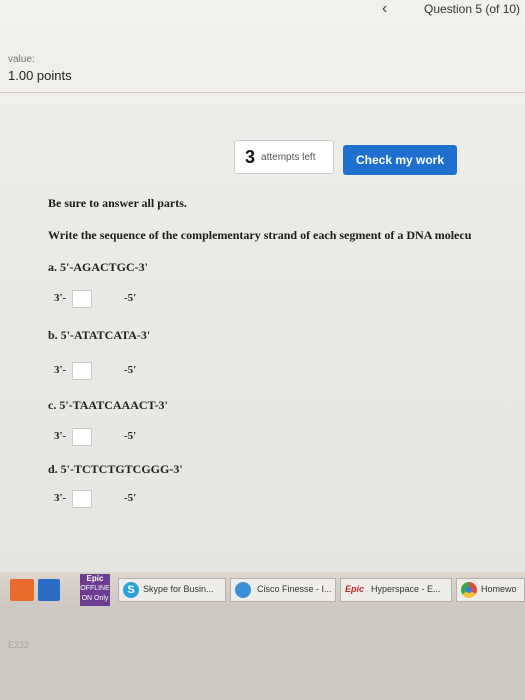 The height and width of the screenshot is (700, 525). I want to click on bezel-label: E232, so click(19, 645).